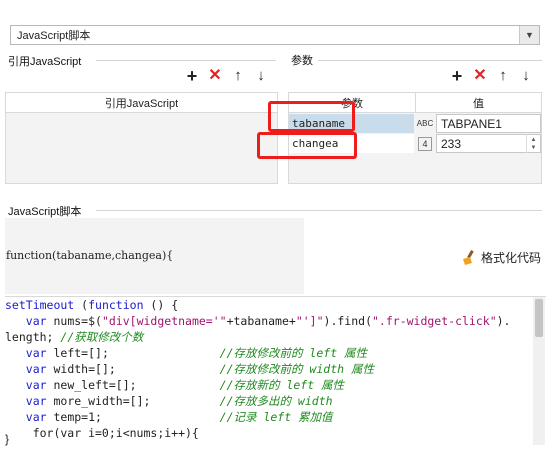  I want to click on string-type-icon: ABC, so click(425, 123).